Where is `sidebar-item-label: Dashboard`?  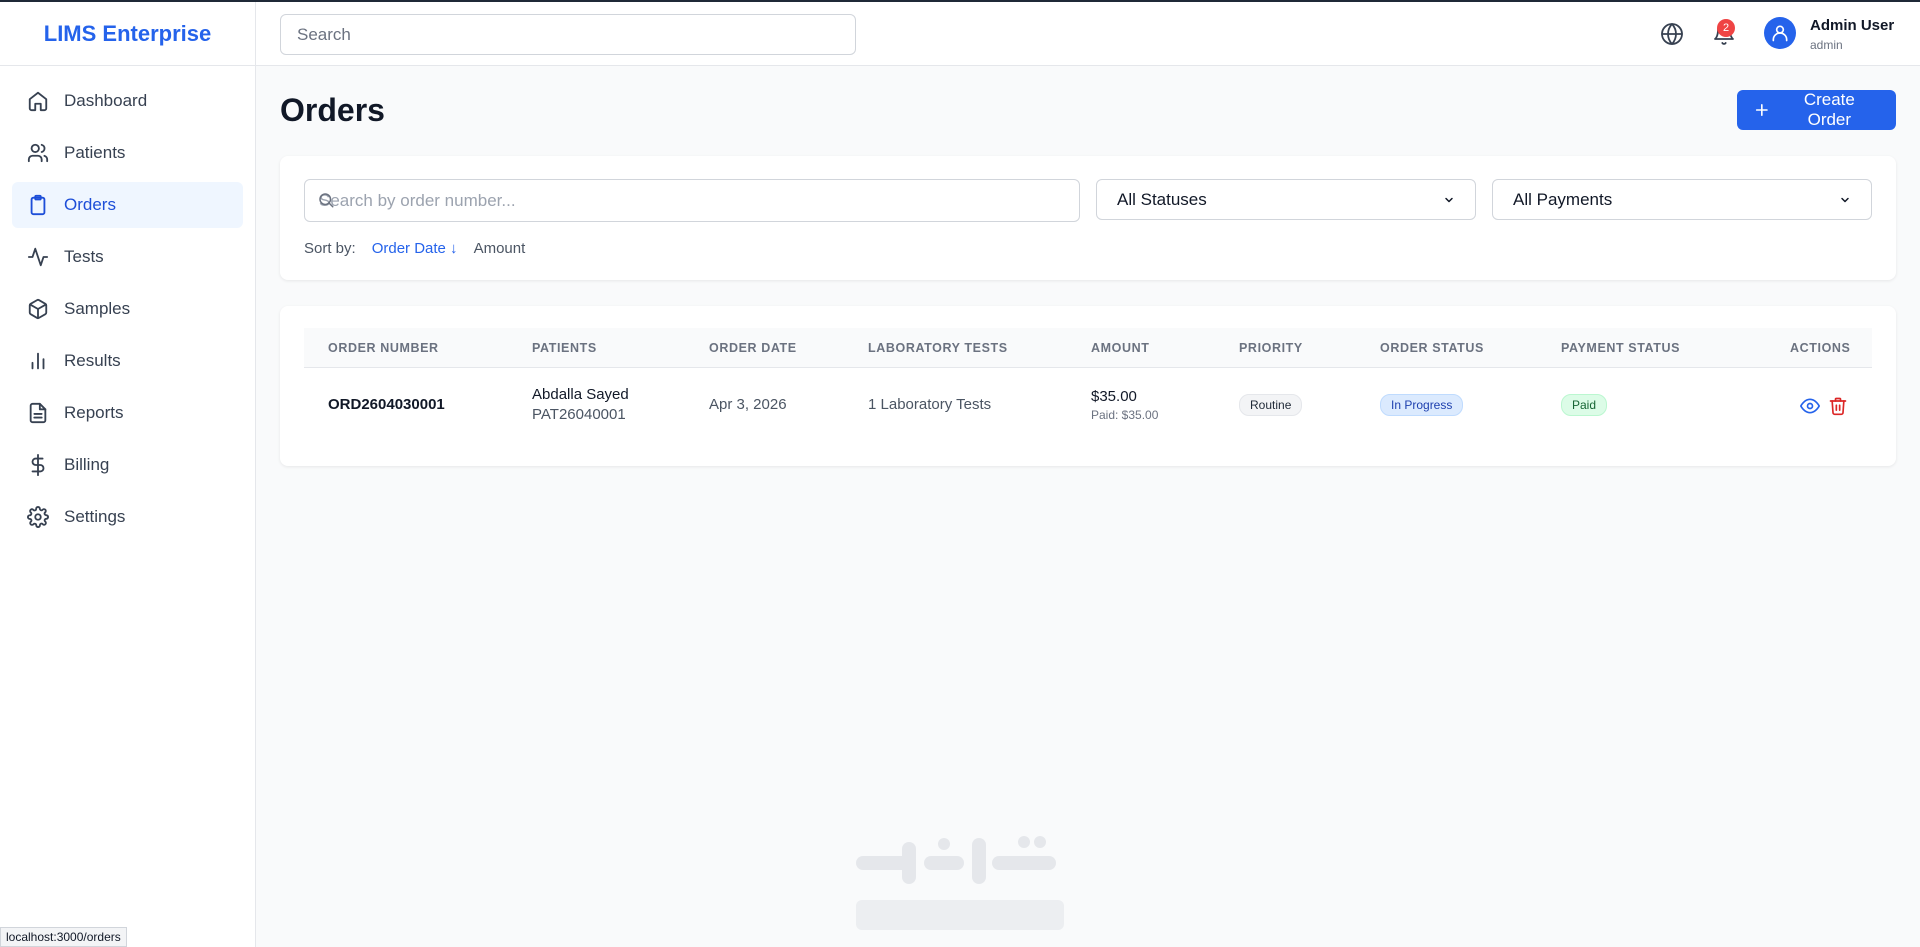 sidebar-item-label: Dashboard is located at coordinates (106, 100).